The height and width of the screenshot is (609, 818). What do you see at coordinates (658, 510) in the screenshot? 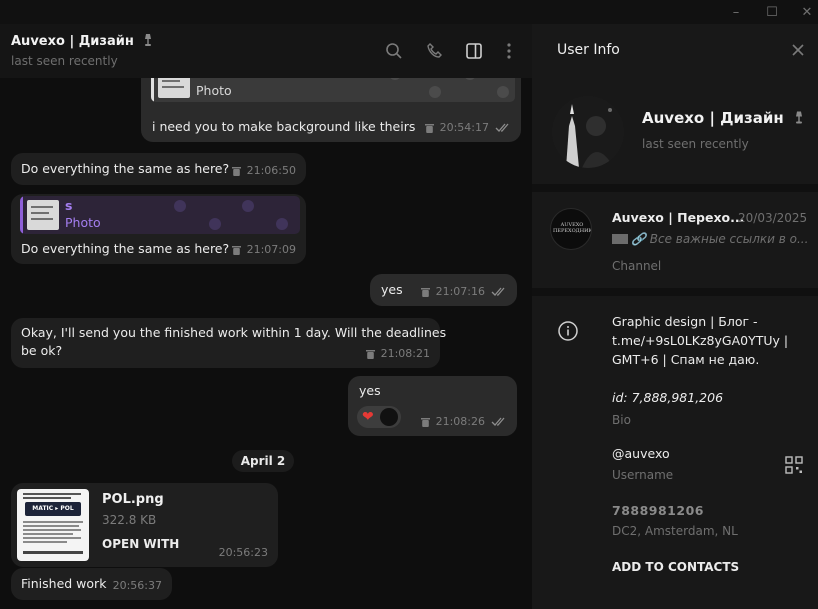
I see `phone-number: 7888981206` at bounding box center [658, 510].